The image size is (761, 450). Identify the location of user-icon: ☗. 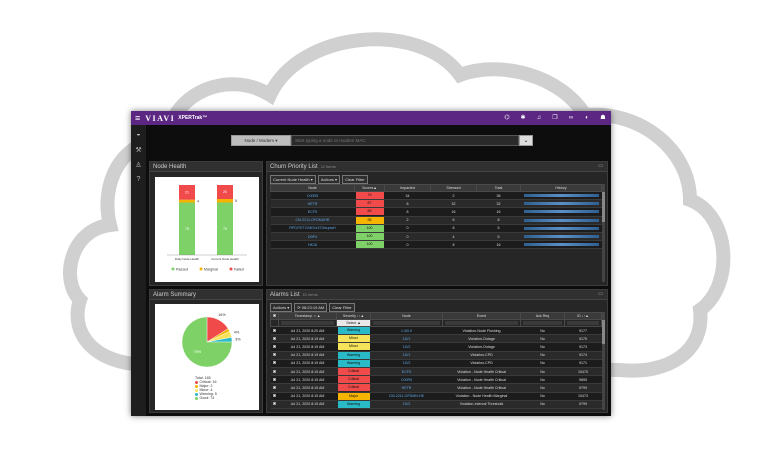
(603, 118).